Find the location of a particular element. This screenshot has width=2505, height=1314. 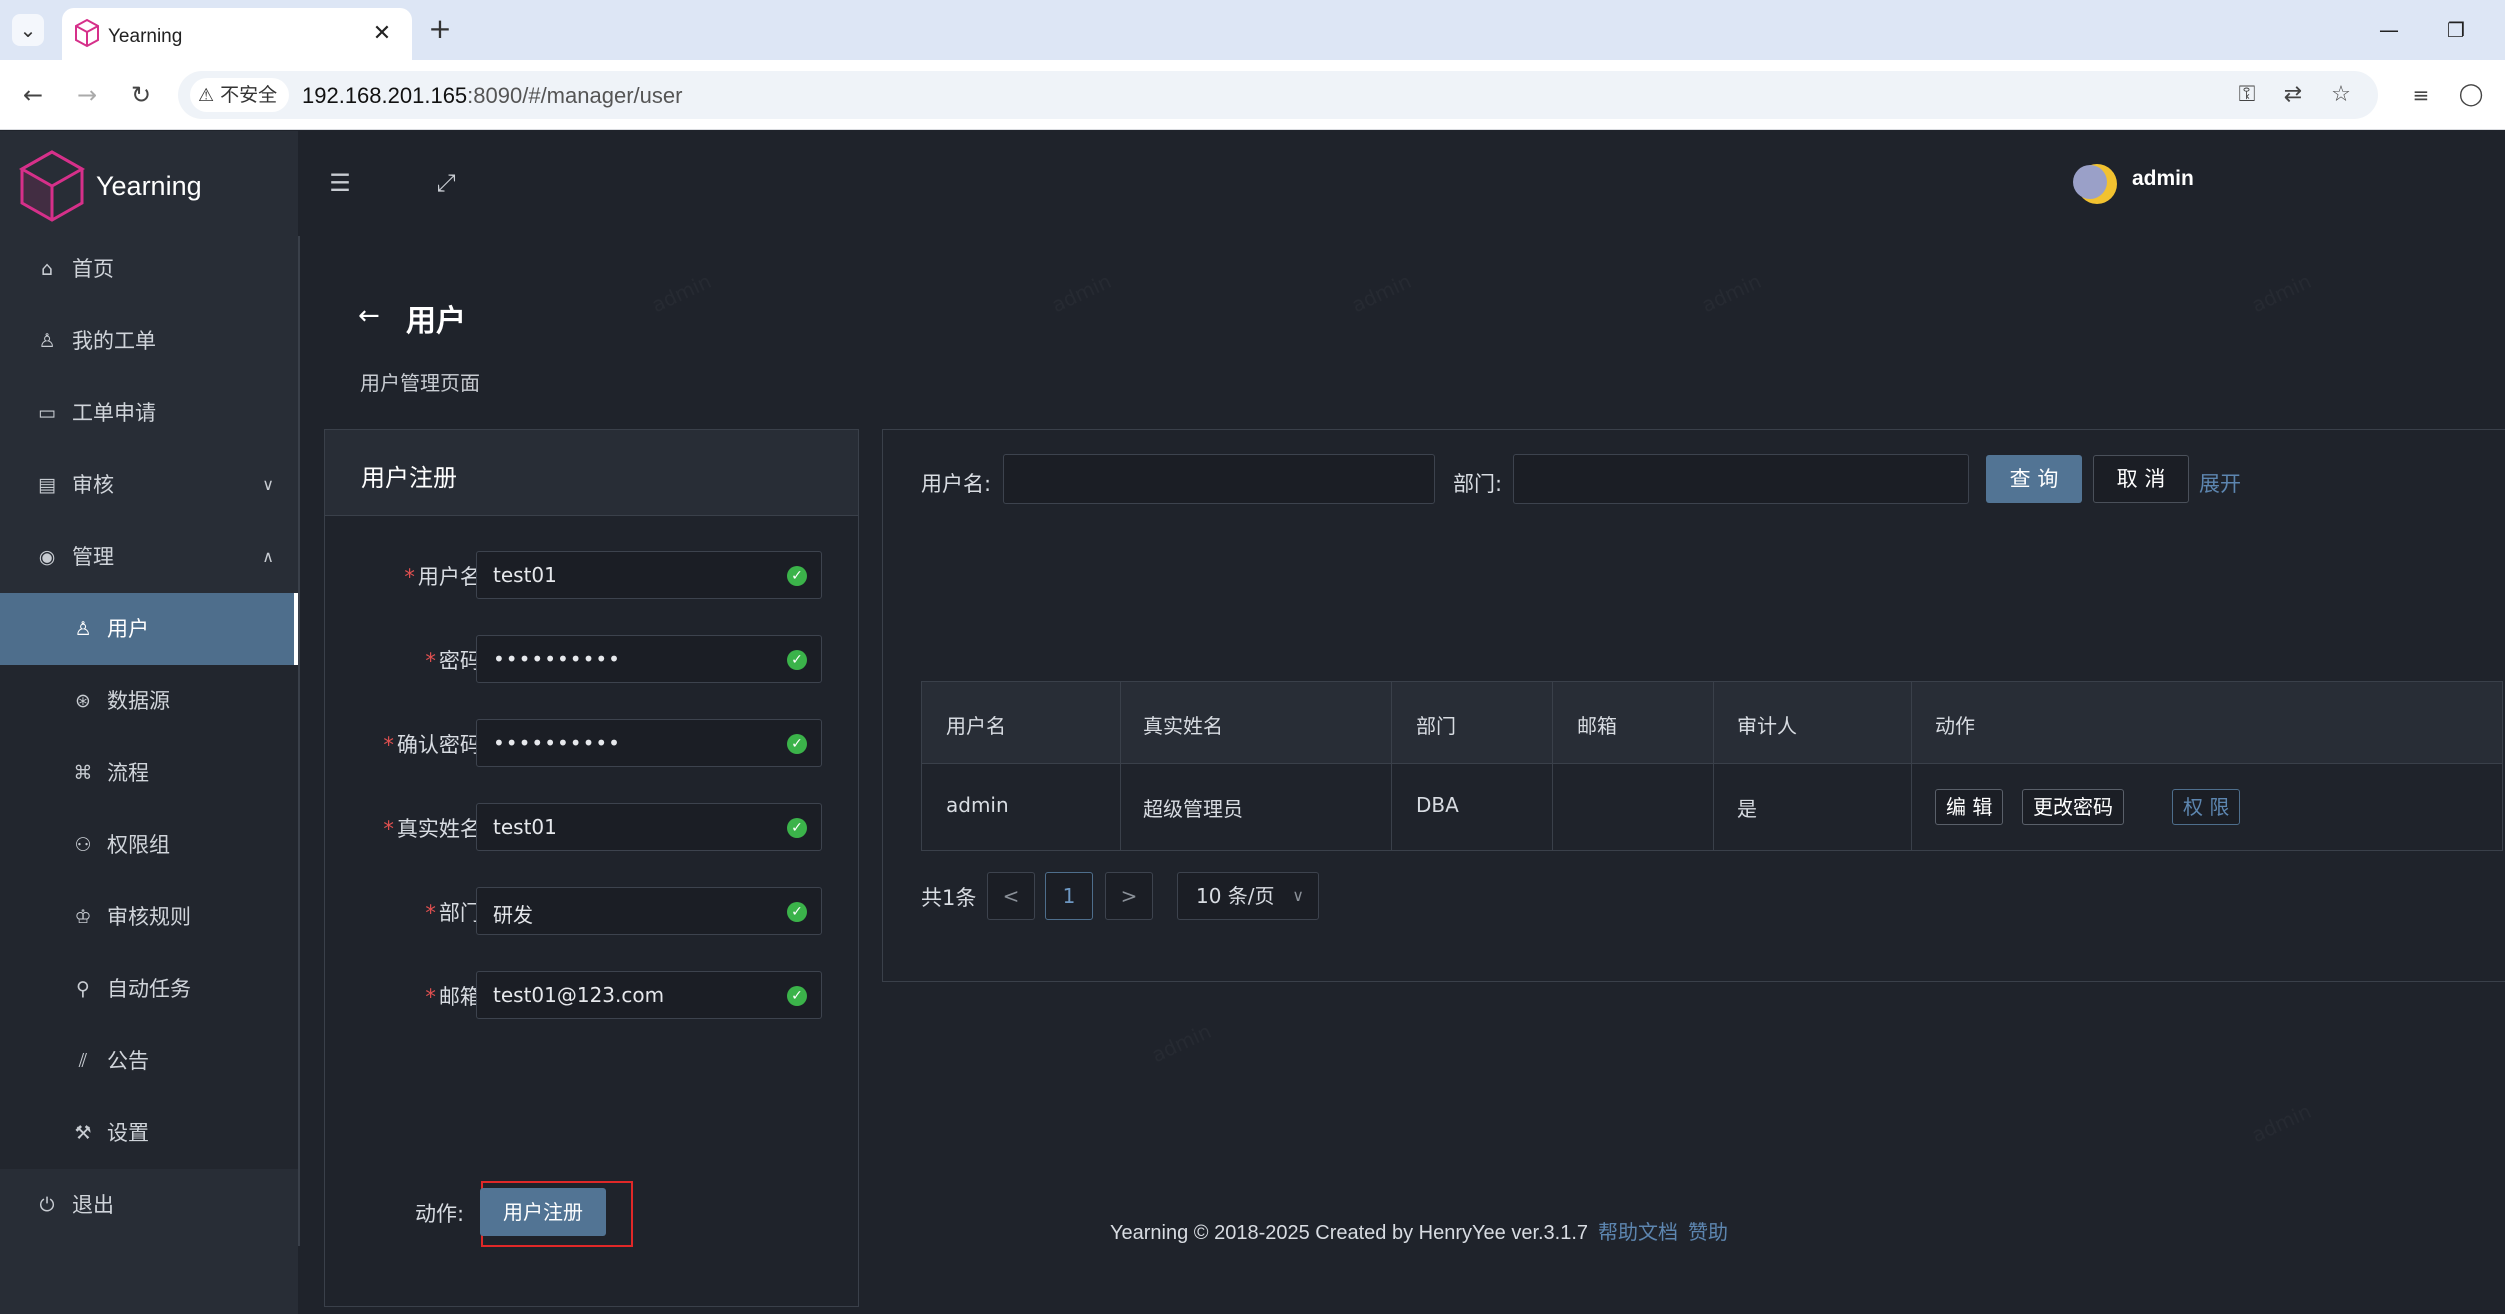

fullscreen-icon: ⤢ is located at coordinates (446, 183).